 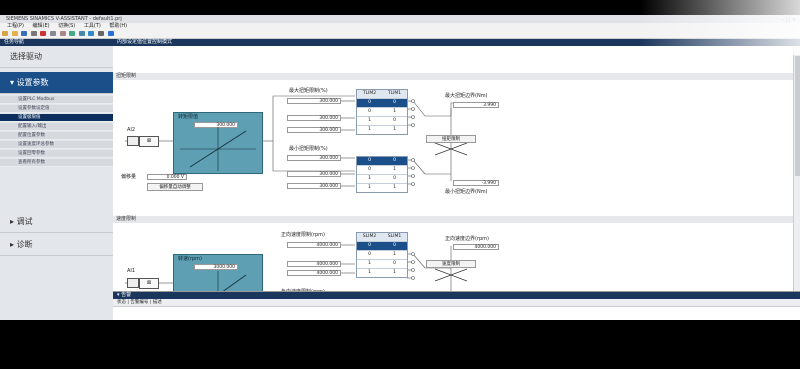 What do you see at coordinates (24, 33) in the screenshot?
I see `save-icon` at bounding box center [24, 33].